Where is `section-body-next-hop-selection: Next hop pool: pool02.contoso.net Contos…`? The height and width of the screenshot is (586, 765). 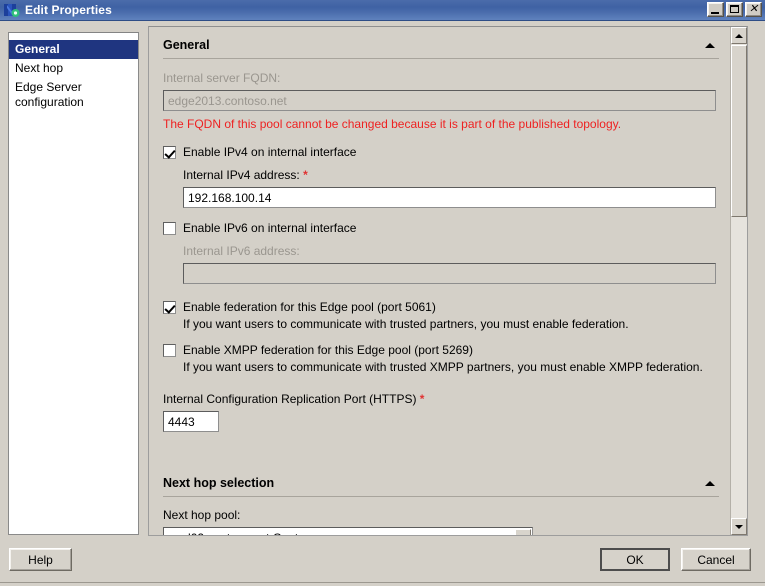 section-body-next-hop-selection: Next hop pool: pool02.contoso.net Contos… is located at coordinates (440, 521).